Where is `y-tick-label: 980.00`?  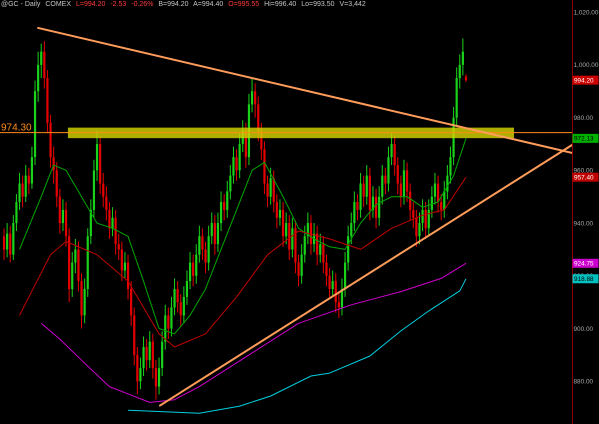
y-tick-label: 980.00 is located at coordinates (584, 118).